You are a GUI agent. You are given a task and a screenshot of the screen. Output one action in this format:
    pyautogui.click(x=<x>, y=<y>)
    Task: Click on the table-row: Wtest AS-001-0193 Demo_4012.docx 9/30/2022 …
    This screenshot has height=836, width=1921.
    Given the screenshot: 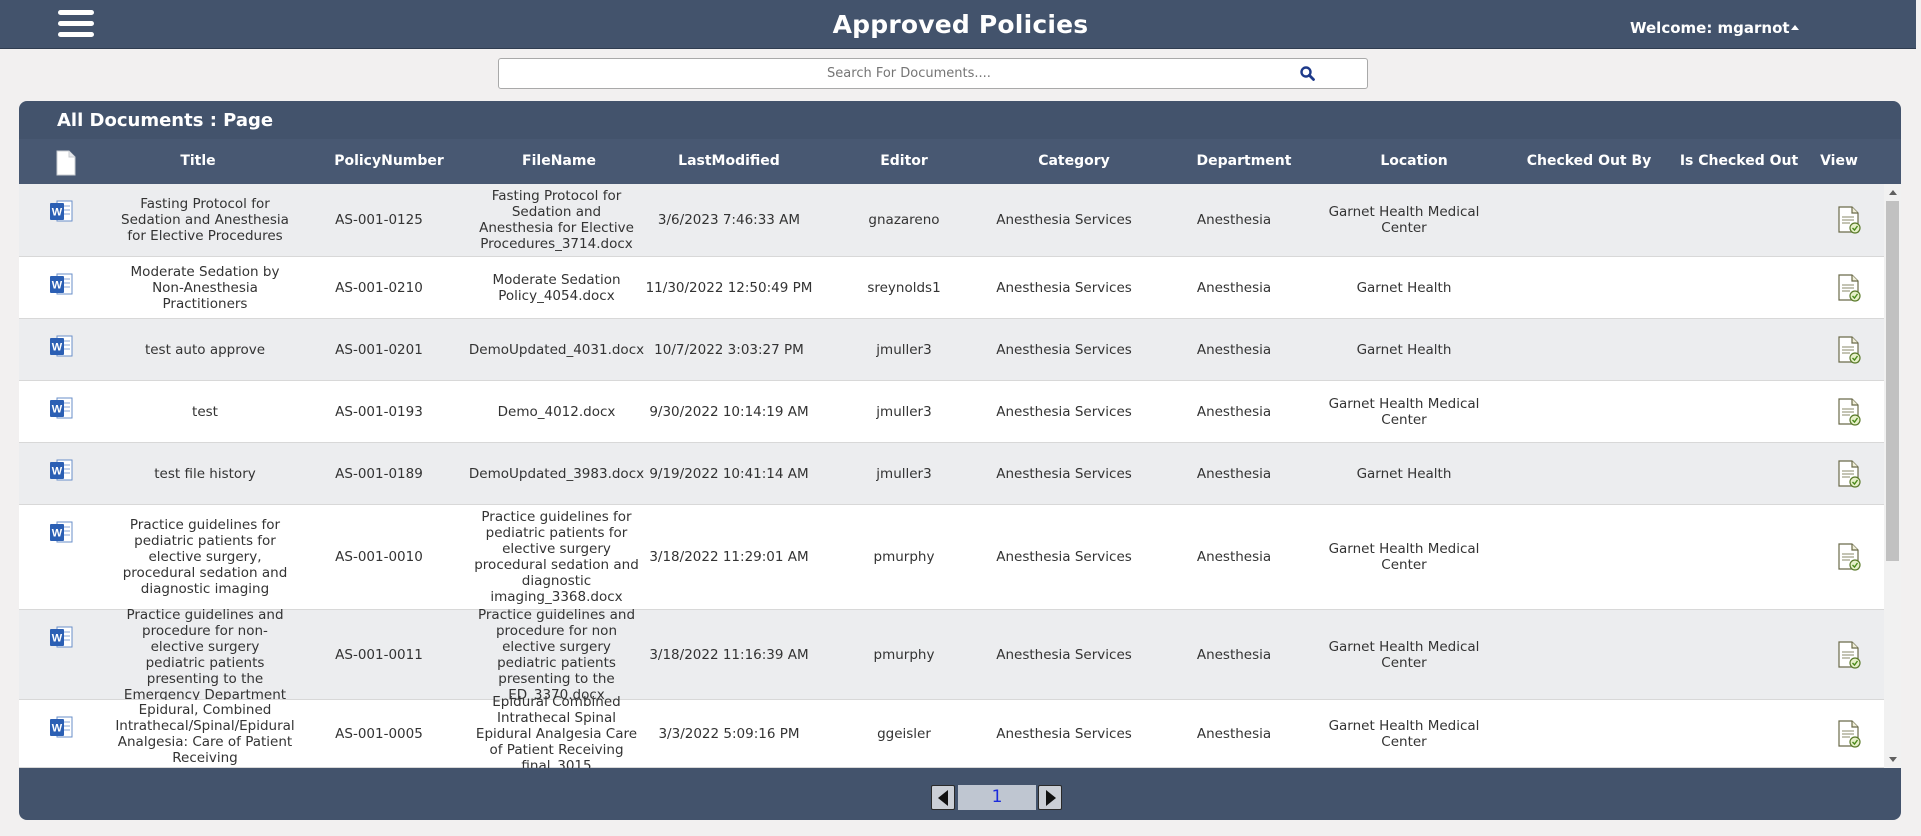 What is the action you would take?
    pyautogui.click(x=951, y=412)
    